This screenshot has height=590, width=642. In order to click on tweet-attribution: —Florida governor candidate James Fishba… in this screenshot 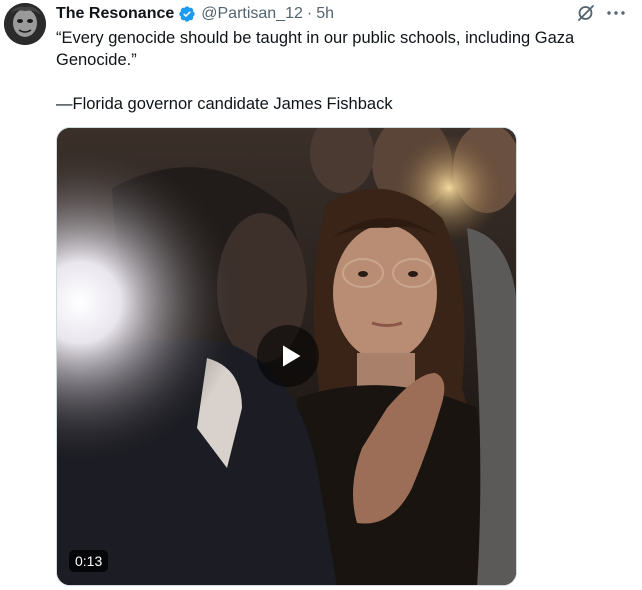, I will do `click(224, 104)`.